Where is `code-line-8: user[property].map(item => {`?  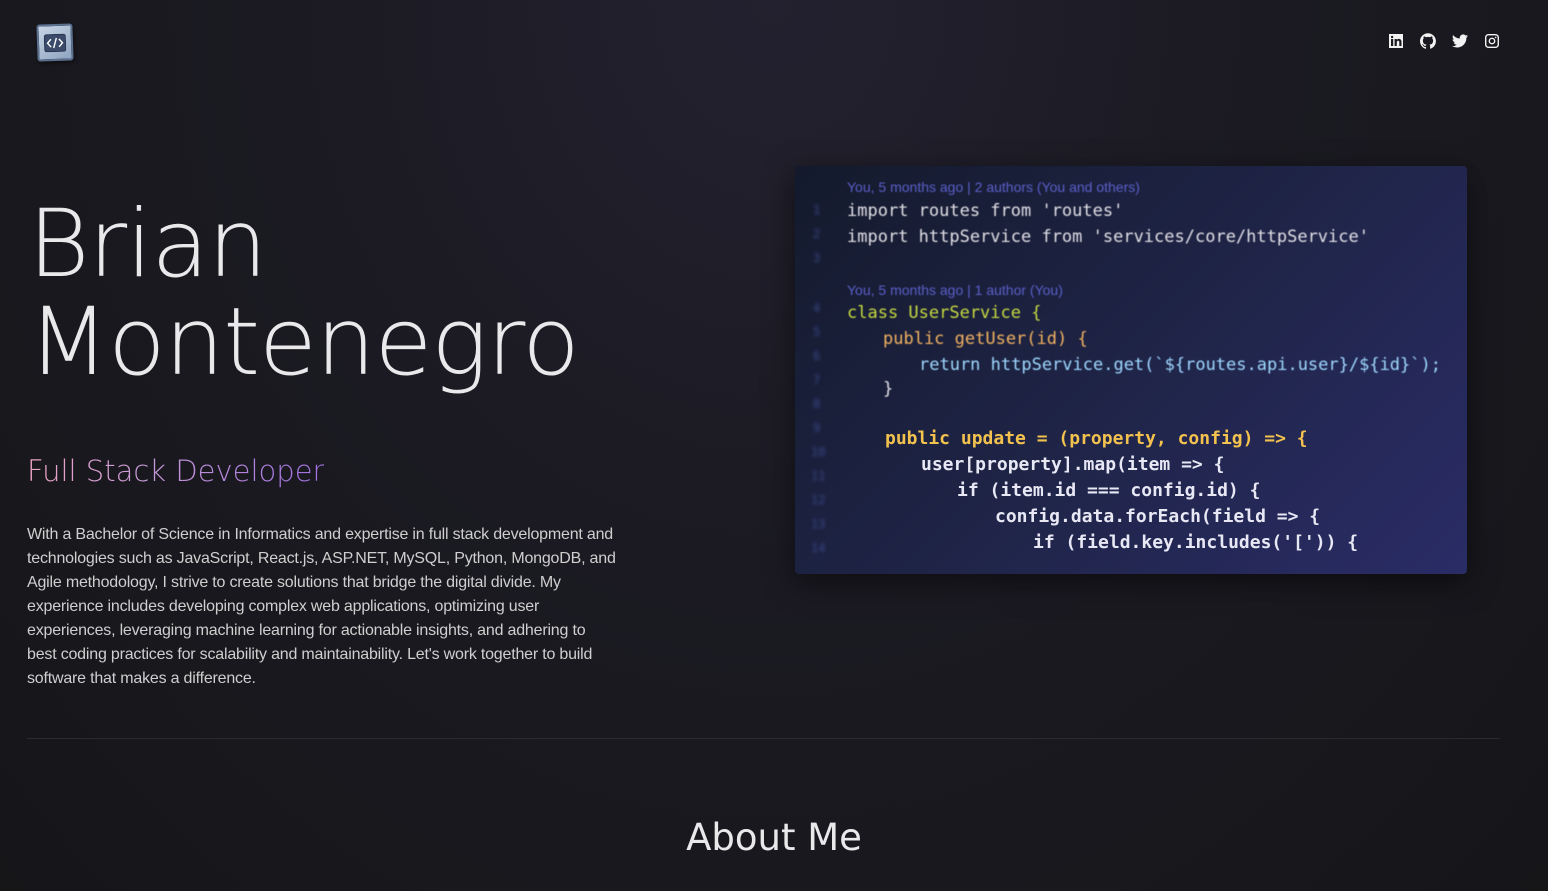
code-line-8: user[property].map(item => { is located at coordinates (1072, 464).